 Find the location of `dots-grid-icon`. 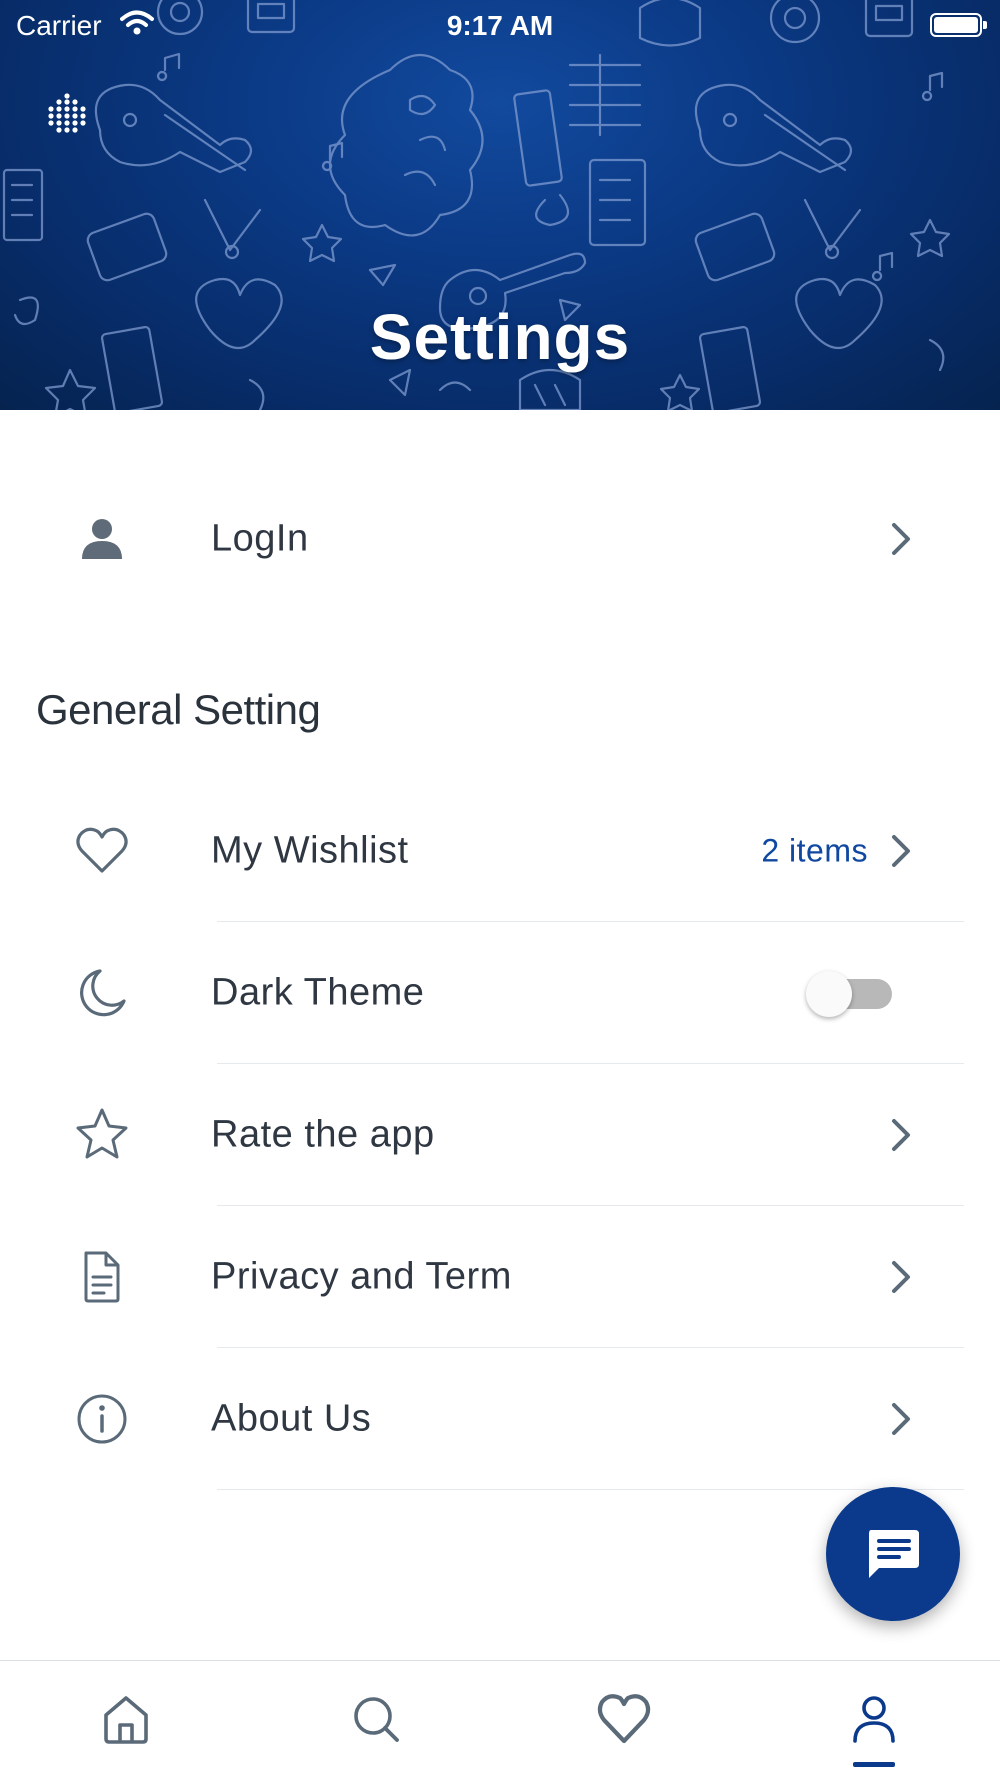

dots-grid-icon is located at coordinates (67, 115).